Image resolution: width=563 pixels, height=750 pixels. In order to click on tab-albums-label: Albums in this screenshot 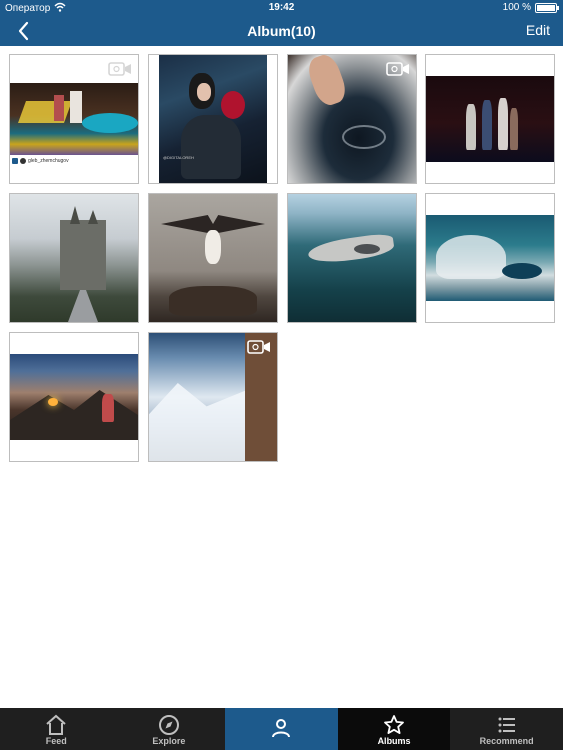, I will do `click(394, 741)`.